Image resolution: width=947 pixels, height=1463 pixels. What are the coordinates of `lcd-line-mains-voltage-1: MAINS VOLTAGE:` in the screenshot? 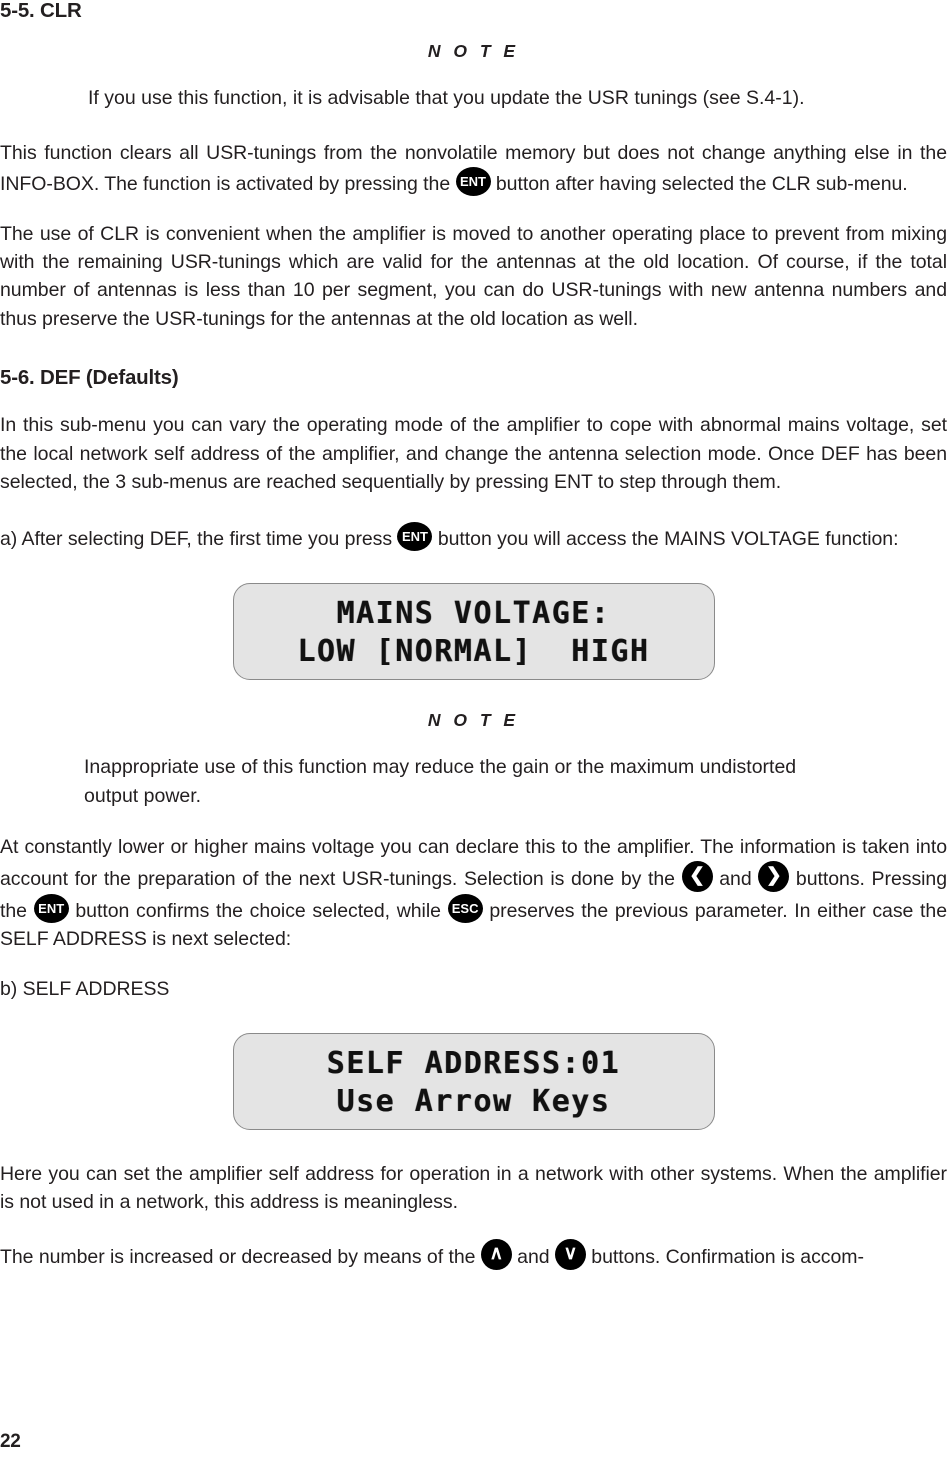 It's located at (473, 613).